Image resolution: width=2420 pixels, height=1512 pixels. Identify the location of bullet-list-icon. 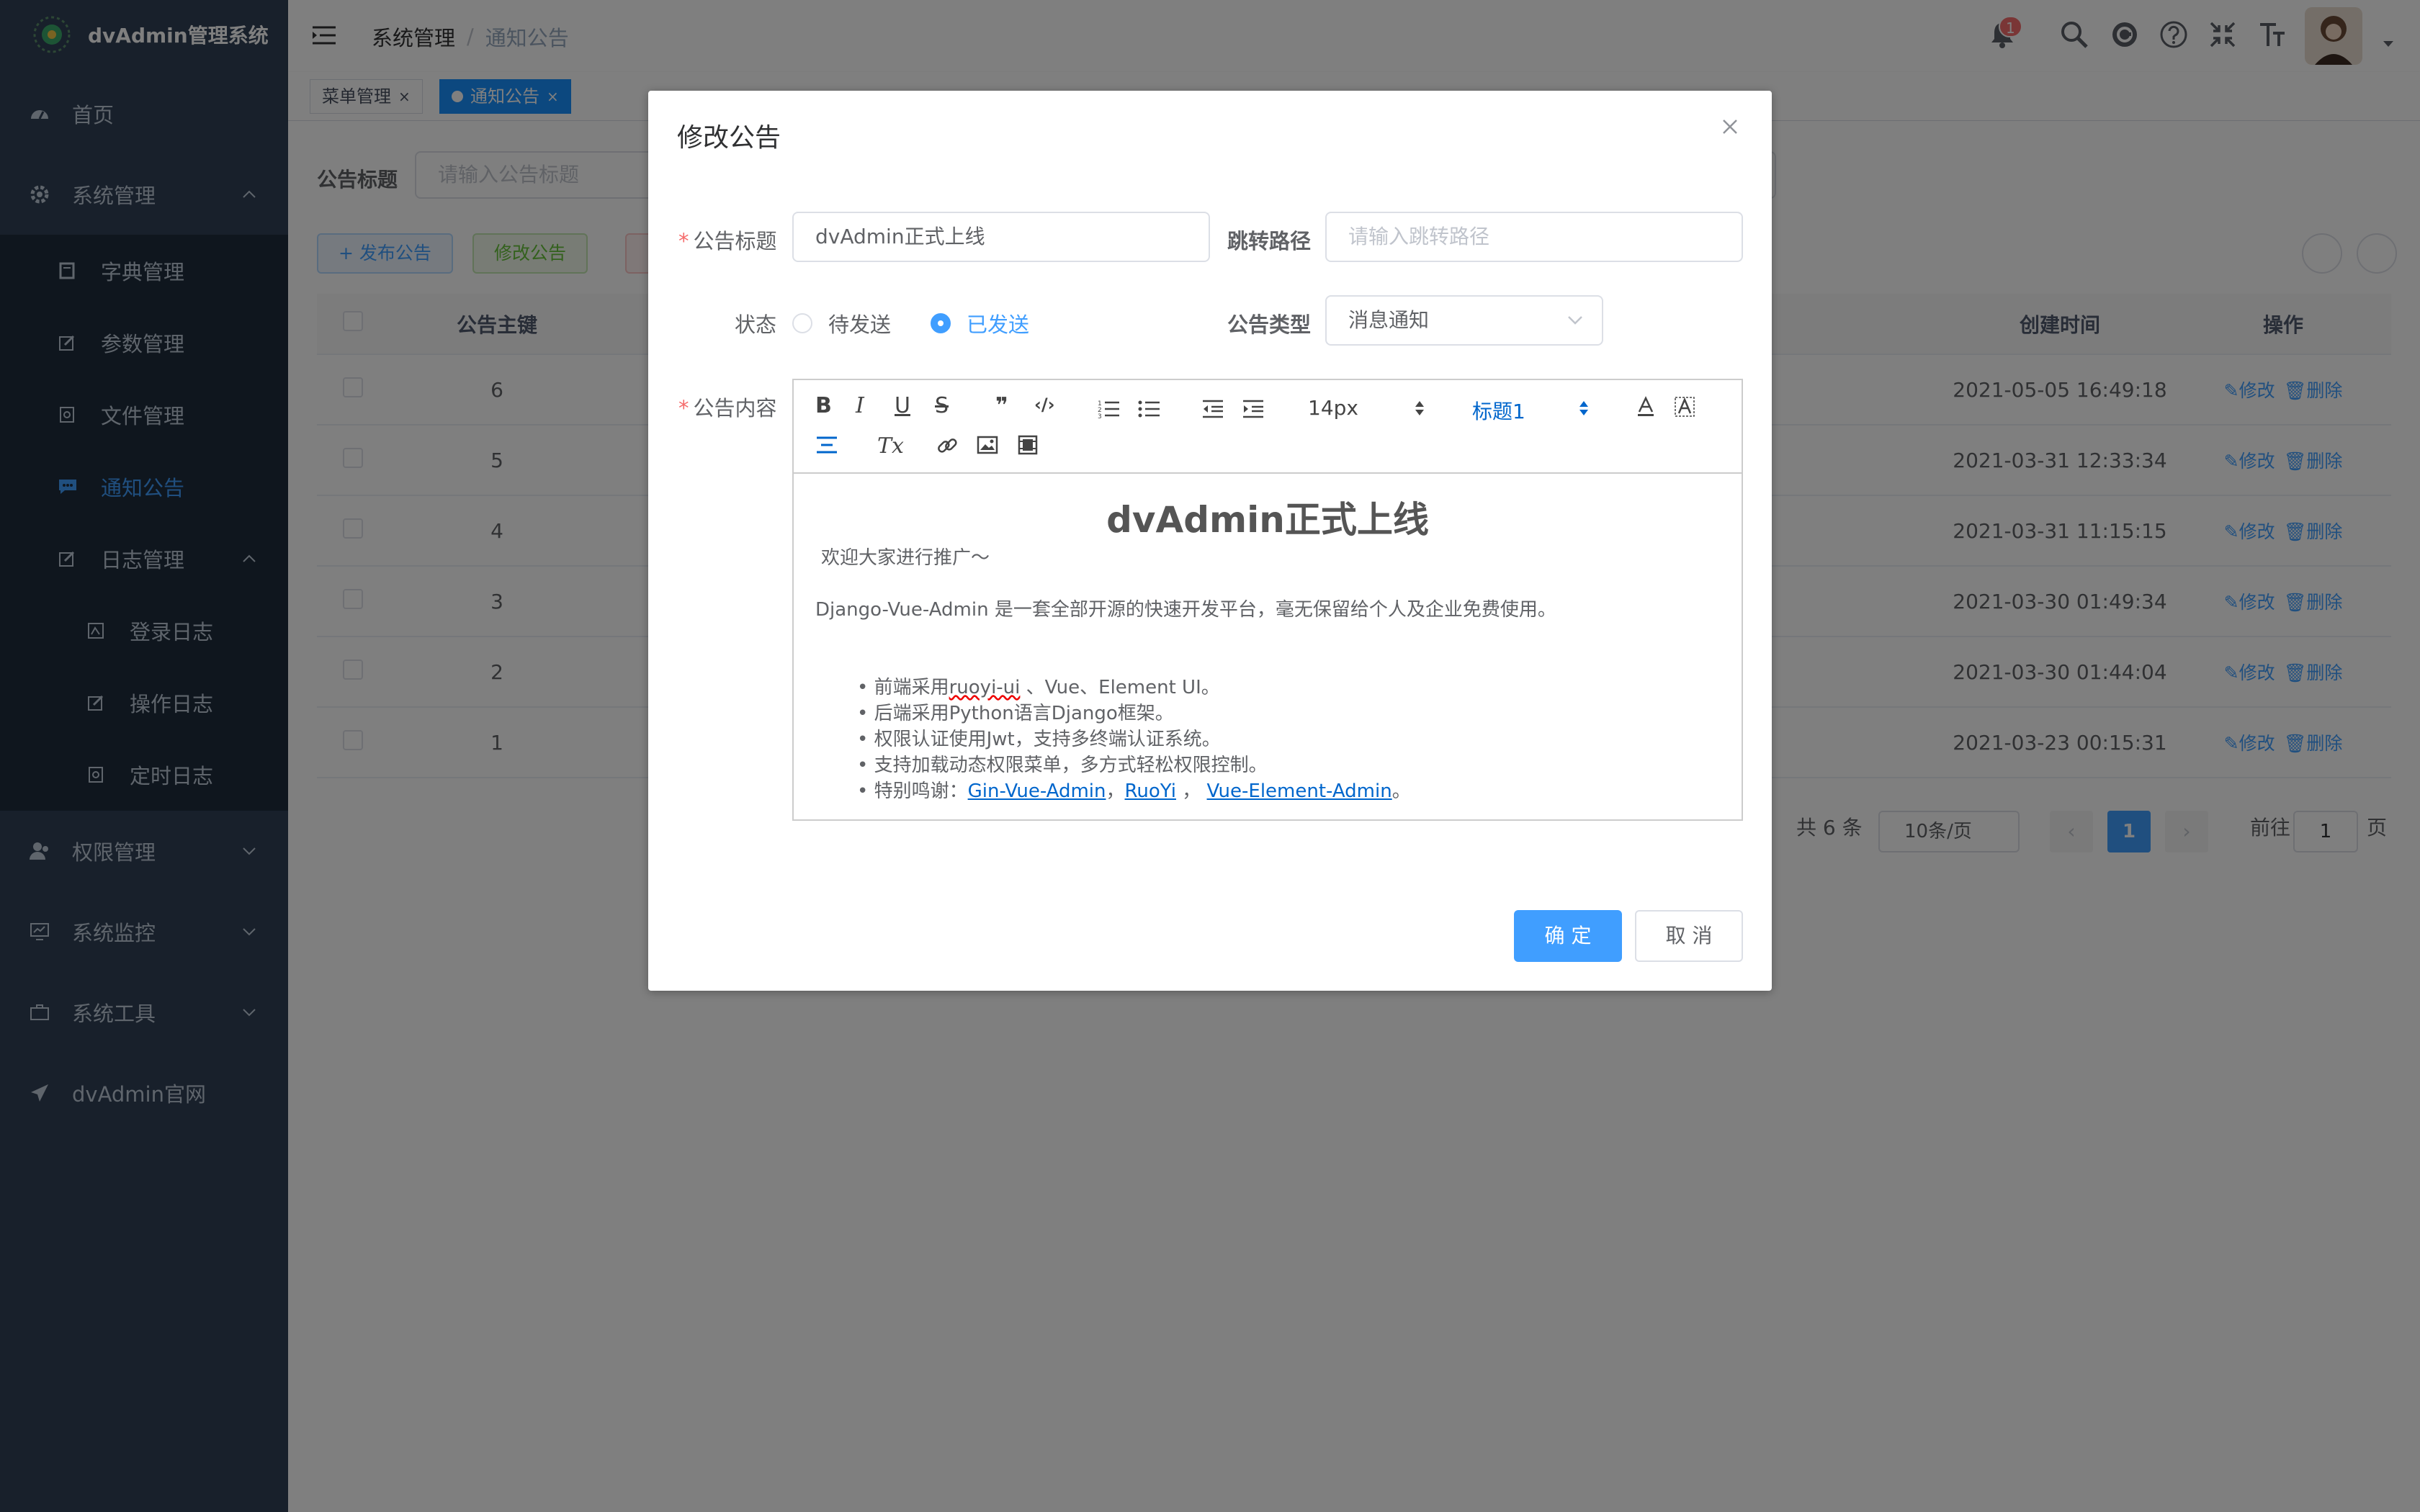
(1149, 409).